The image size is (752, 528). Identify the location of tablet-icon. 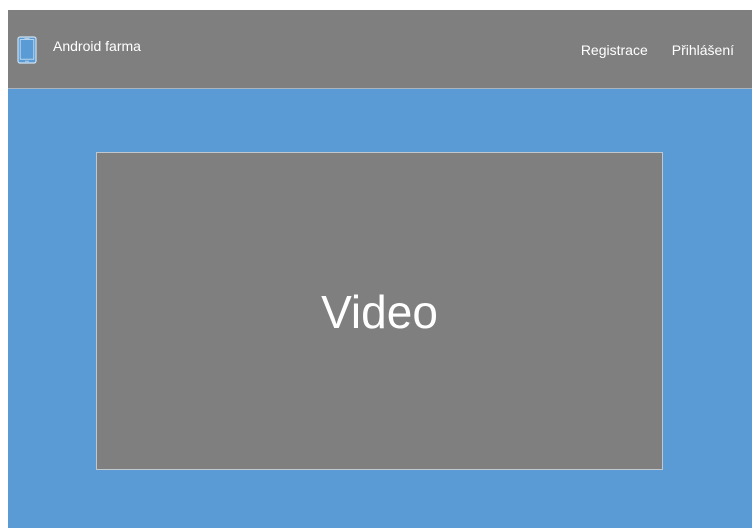
(27, 50).